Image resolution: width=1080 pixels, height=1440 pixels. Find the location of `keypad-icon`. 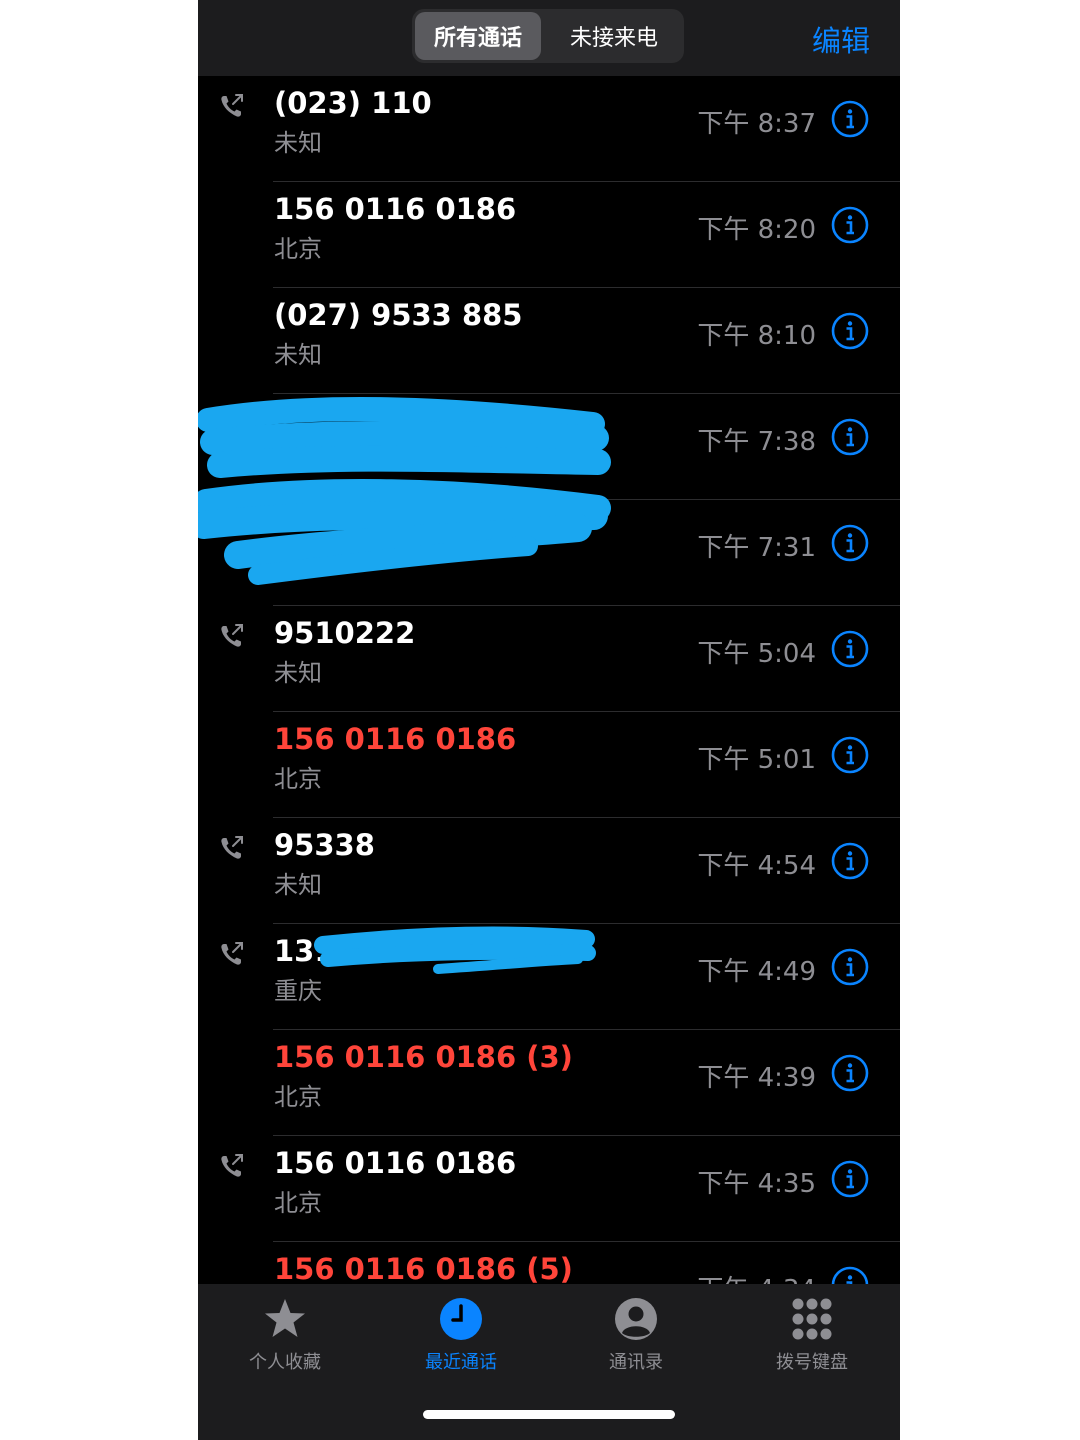

keypad-icon is located at coordinates (812, 1319).